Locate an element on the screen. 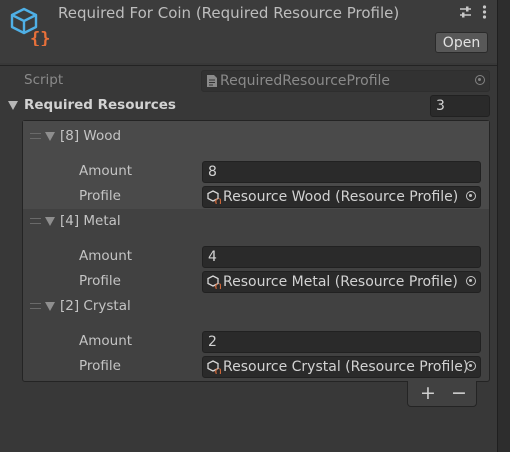 This screenshot has width=510, height=452. list-footer: + − is located at coordinates (442, 394).